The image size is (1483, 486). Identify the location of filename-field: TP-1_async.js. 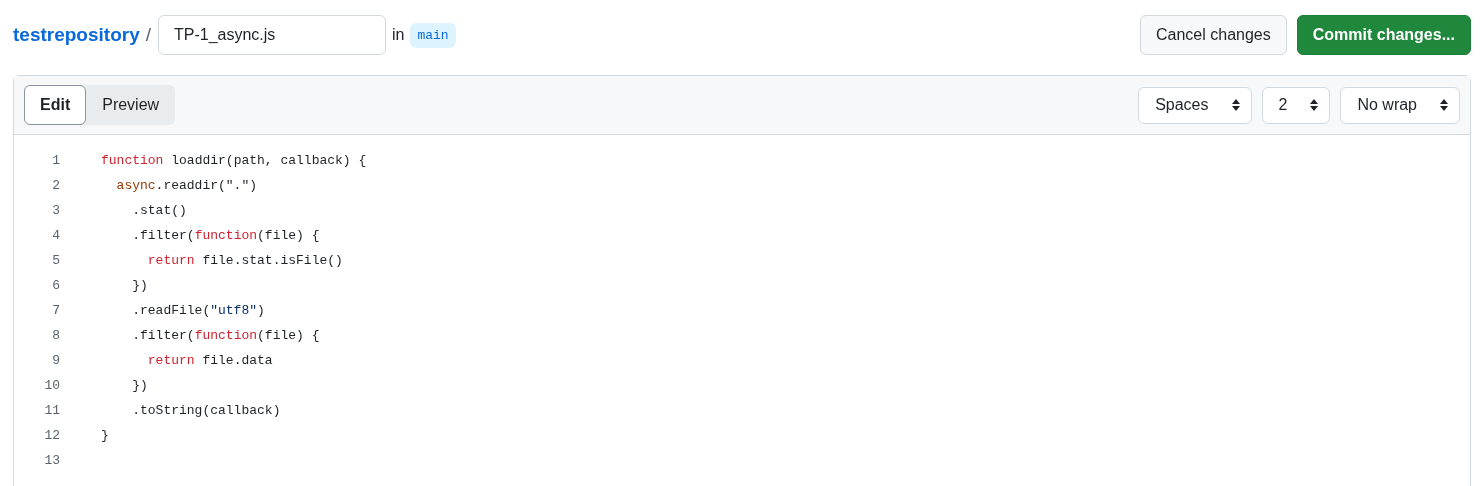
(272, 35).